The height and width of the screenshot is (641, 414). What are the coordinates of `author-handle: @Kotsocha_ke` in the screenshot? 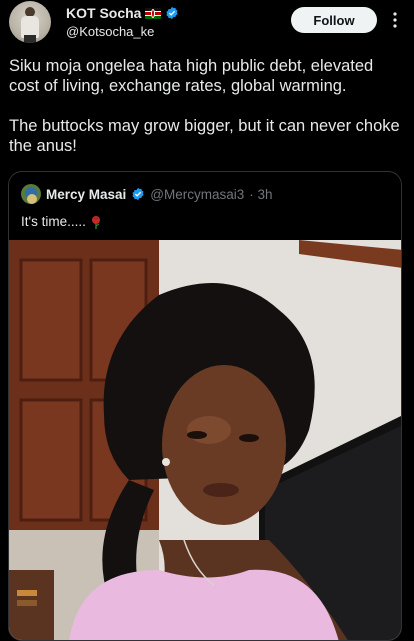 It's located at (110, 31).